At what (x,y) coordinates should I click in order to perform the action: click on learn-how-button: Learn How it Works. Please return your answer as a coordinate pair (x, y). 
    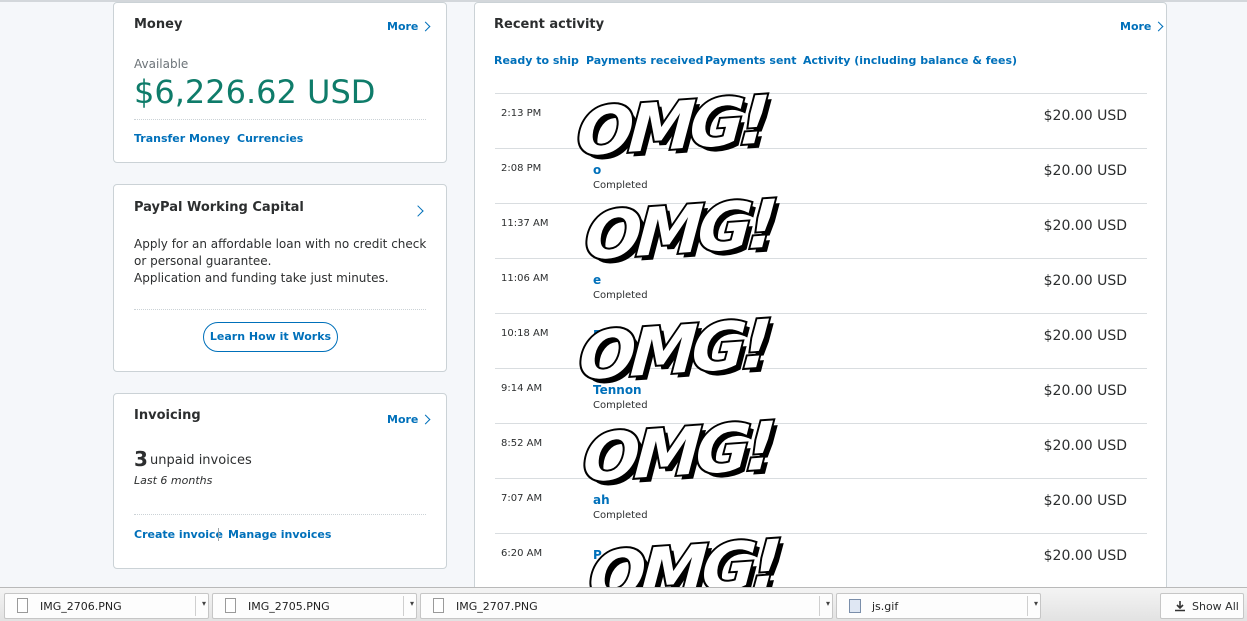
    Looking at the image, I should click on (270, 337).